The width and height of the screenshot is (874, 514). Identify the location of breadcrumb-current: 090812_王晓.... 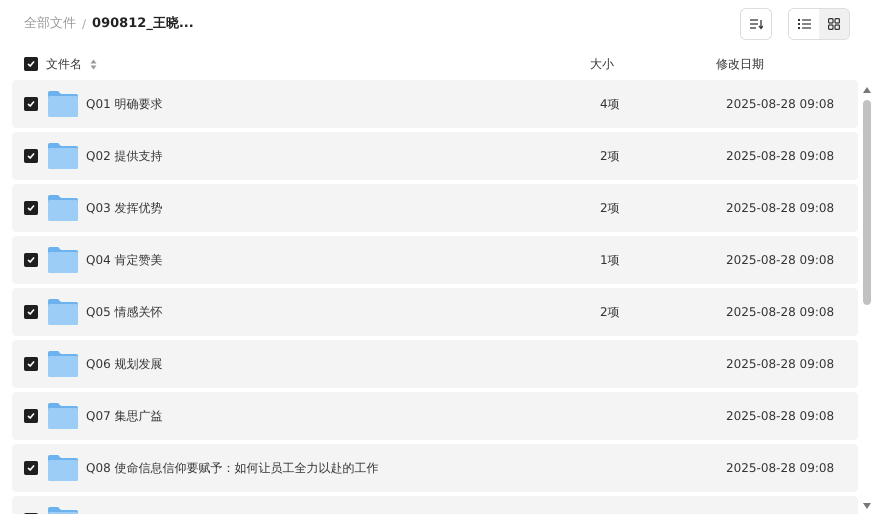
(143, 24).